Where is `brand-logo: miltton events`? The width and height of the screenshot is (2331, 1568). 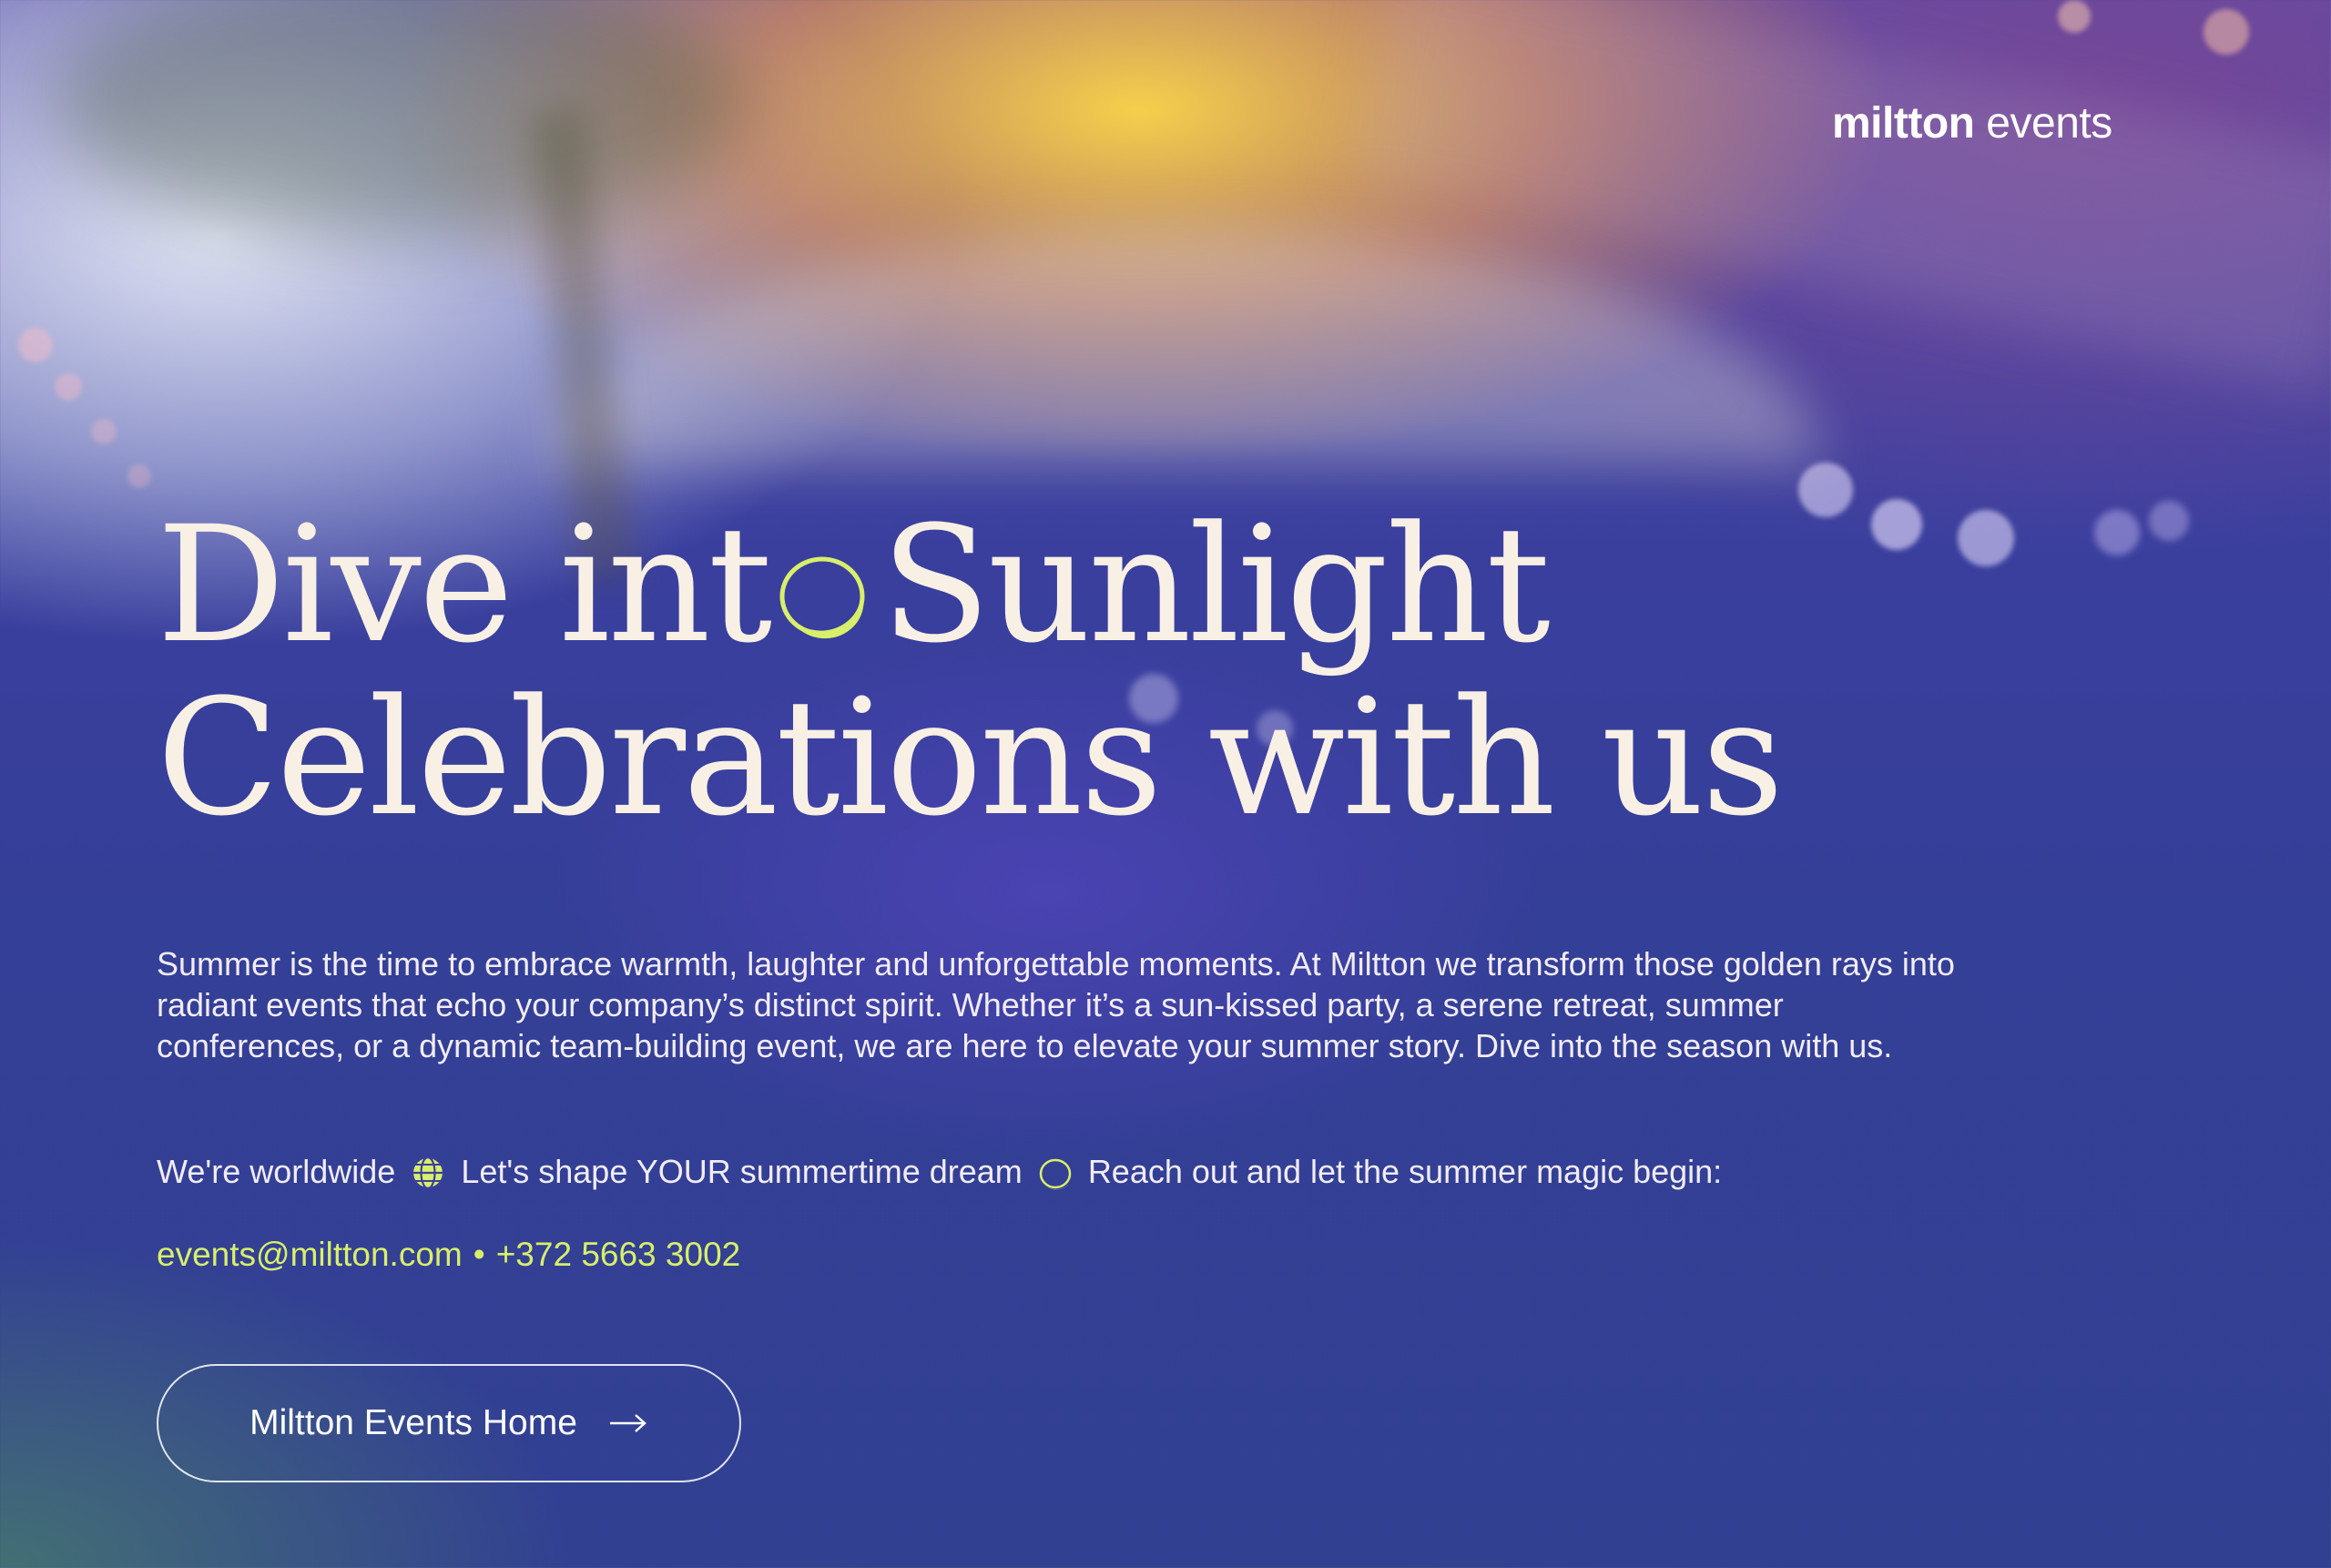
brand-logo: miltton events is located at coordinates (1972, 123).